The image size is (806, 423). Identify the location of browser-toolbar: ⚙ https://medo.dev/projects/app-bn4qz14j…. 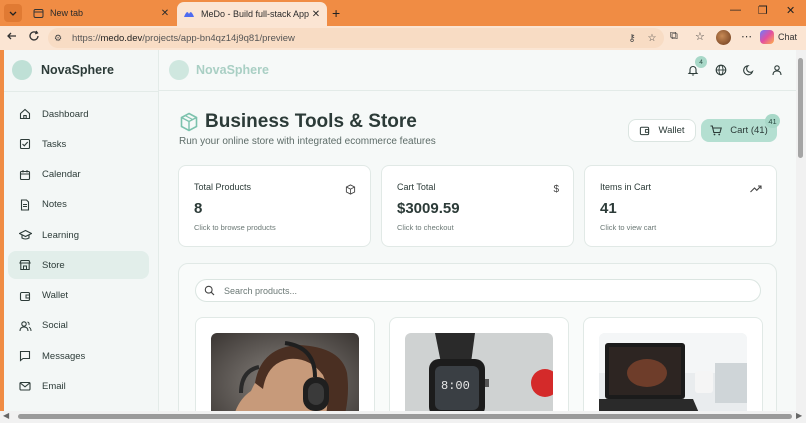
(403, 38).